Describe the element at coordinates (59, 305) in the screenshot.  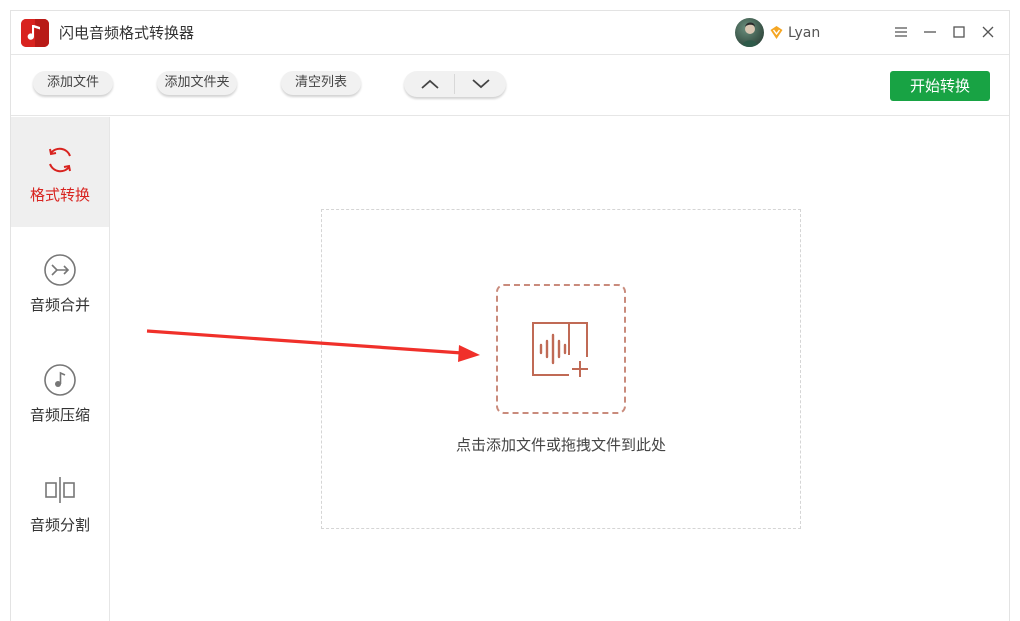
I see `sidebar-item-label: 音频合并` at that location.